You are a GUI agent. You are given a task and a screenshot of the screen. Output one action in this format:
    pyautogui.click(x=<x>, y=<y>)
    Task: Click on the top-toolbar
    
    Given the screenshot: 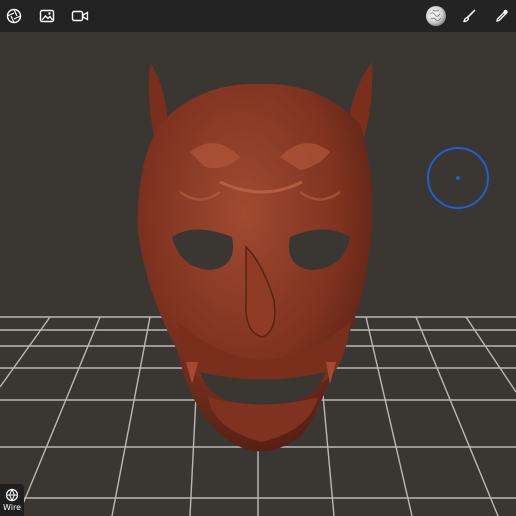 What is the action you would take?
    pyautogui.click(x=258, y=16)
    